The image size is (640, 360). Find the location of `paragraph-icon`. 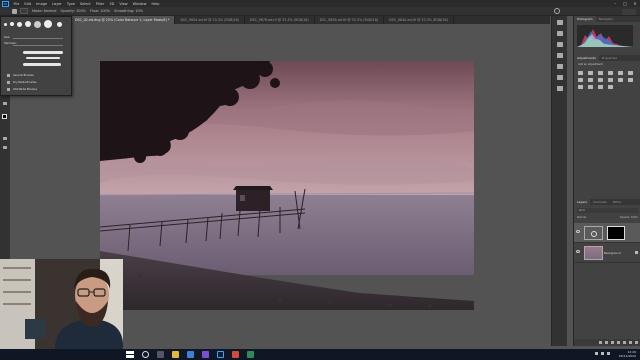

paragraph-icon is located at coordinates (559, 77).